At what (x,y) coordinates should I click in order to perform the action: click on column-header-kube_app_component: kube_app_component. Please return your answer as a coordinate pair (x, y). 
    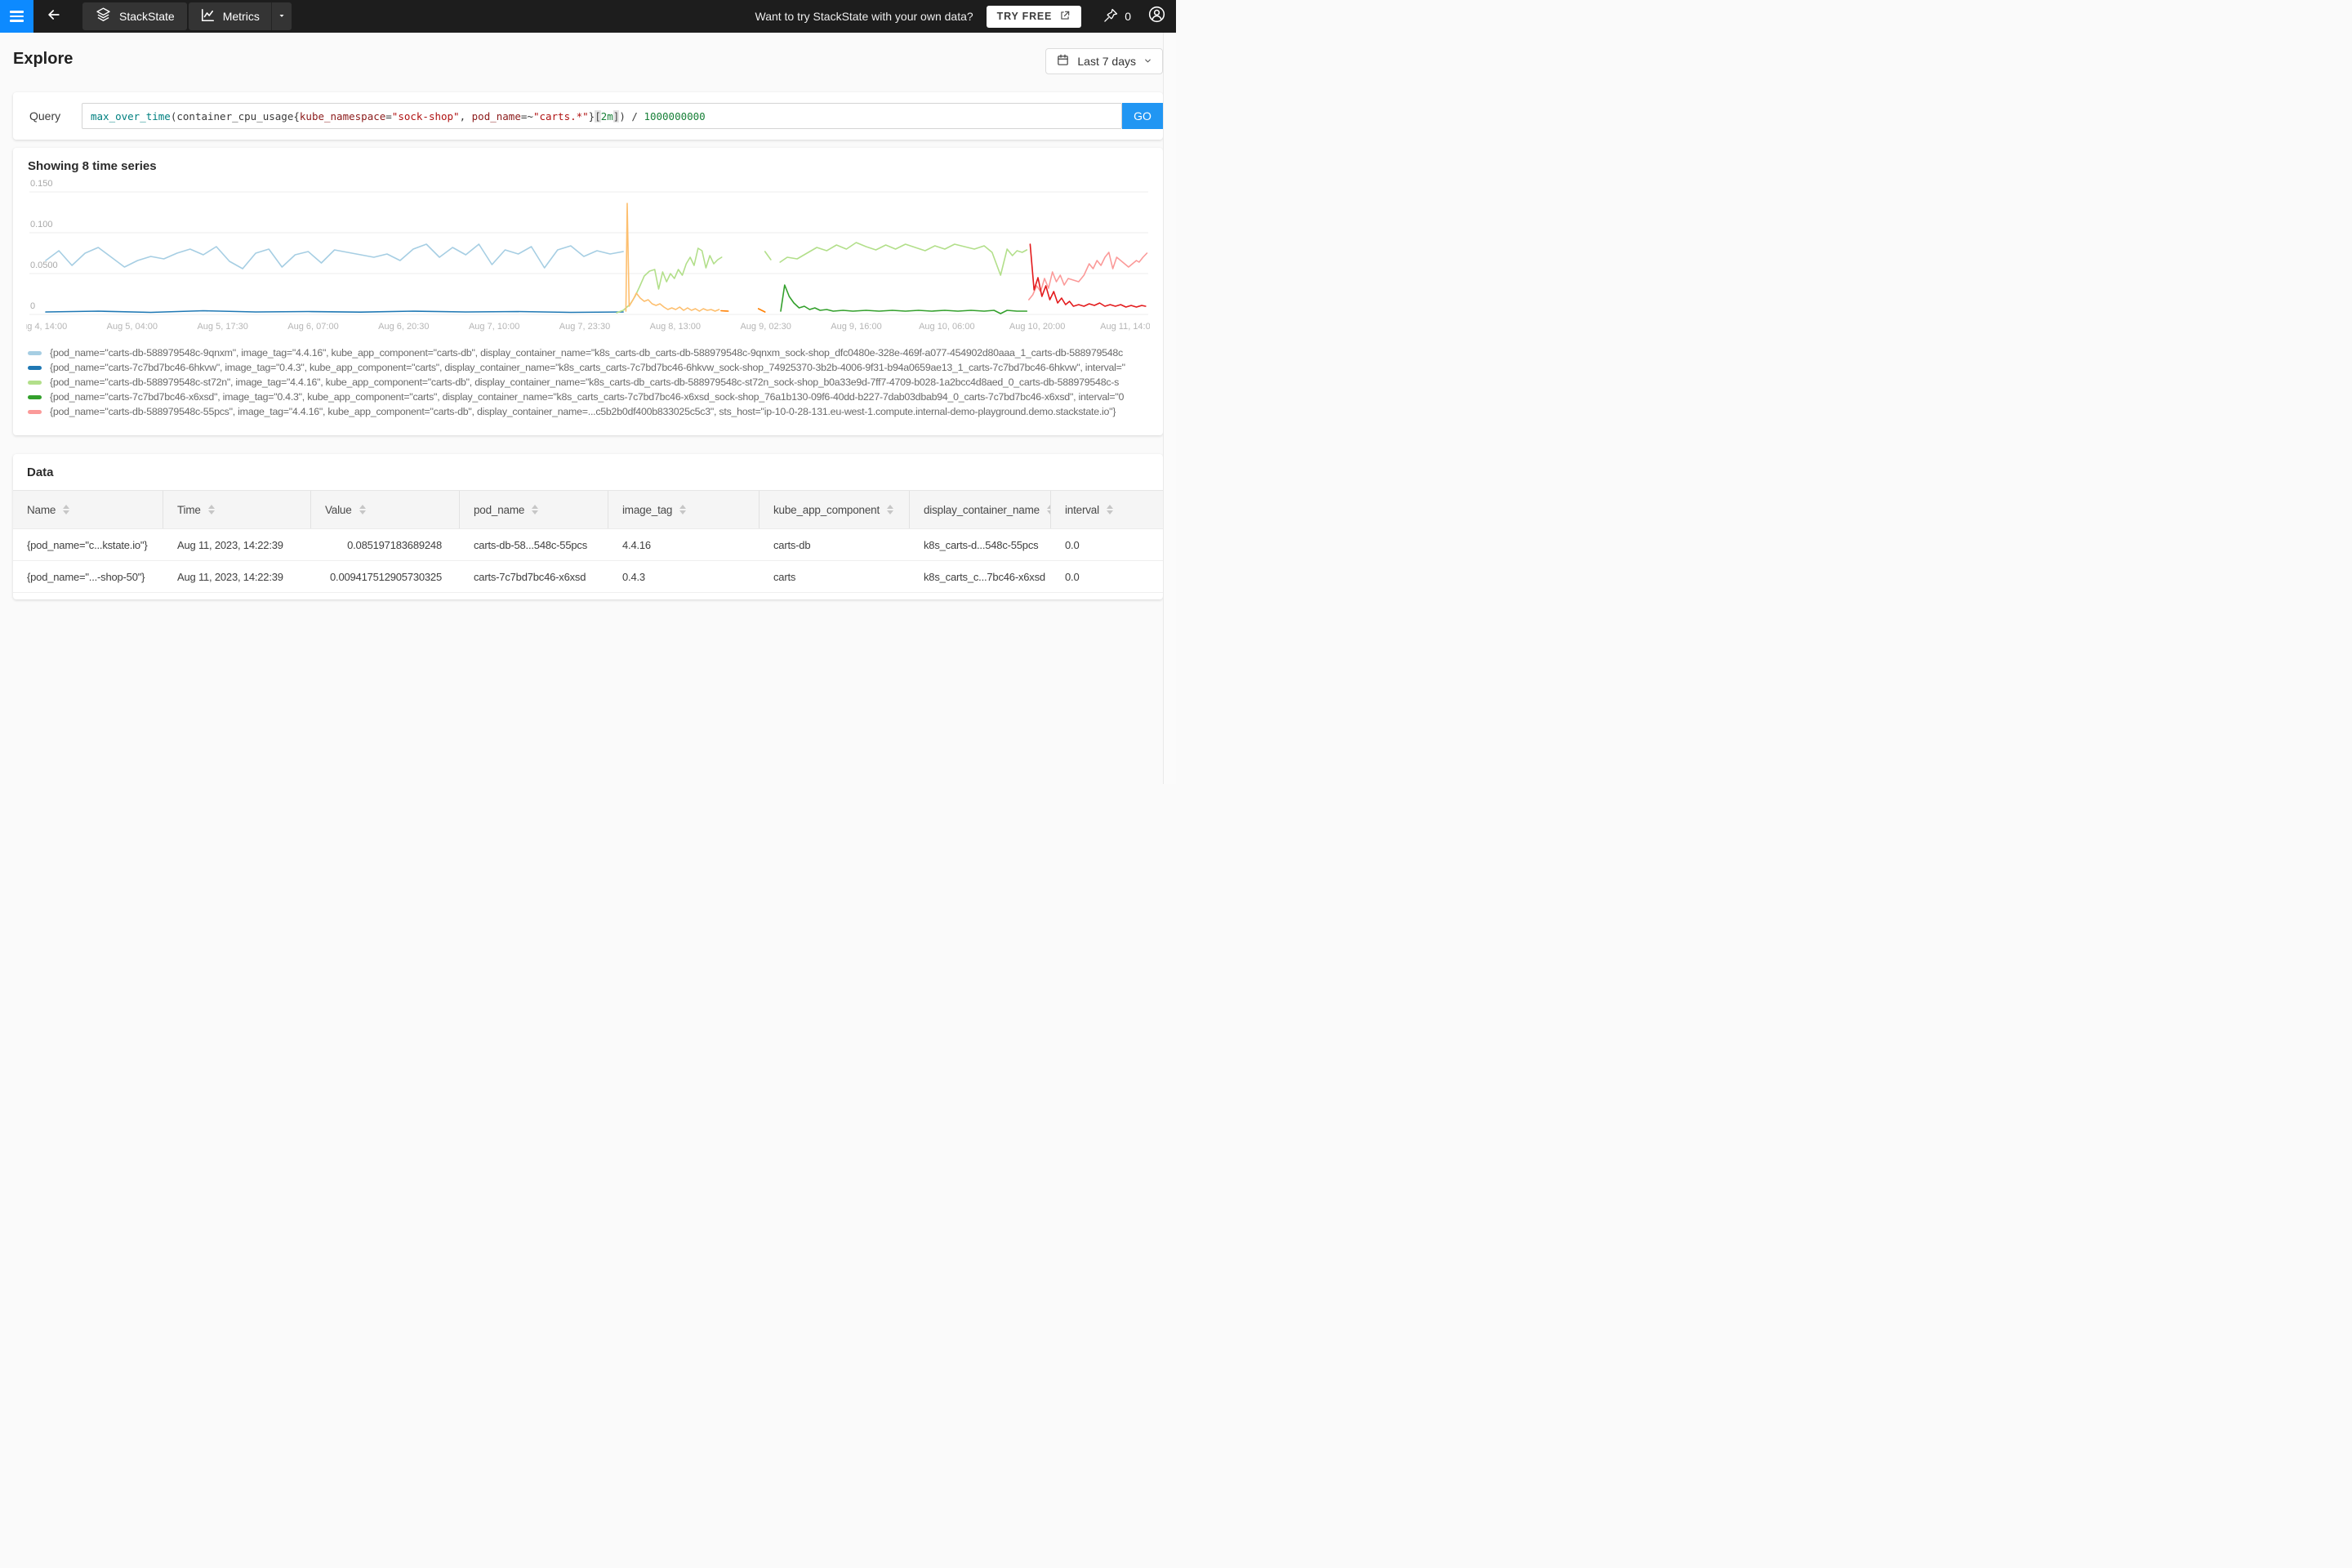
    Looking at the image, I should click on (835, 509).